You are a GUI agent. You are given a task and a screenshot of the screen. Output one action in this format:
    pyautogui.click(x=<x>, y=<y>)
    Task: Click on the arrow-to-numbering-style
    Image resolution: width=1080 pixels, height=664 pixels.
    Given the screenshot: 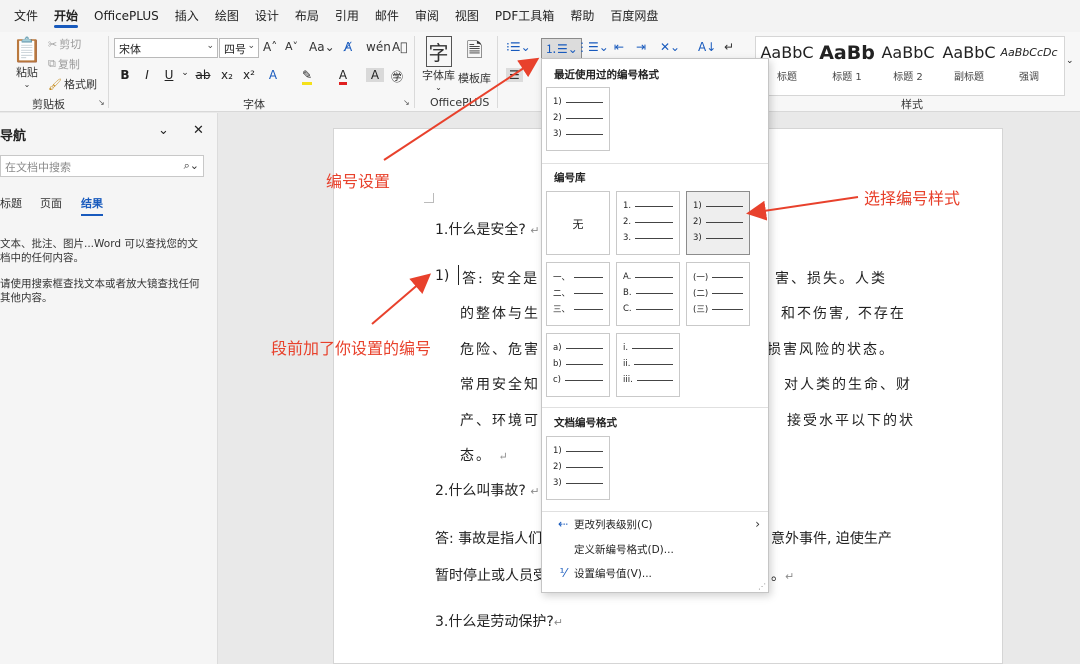 What is the action you would take?
    pyautogui.click(x=802, y=208)
    